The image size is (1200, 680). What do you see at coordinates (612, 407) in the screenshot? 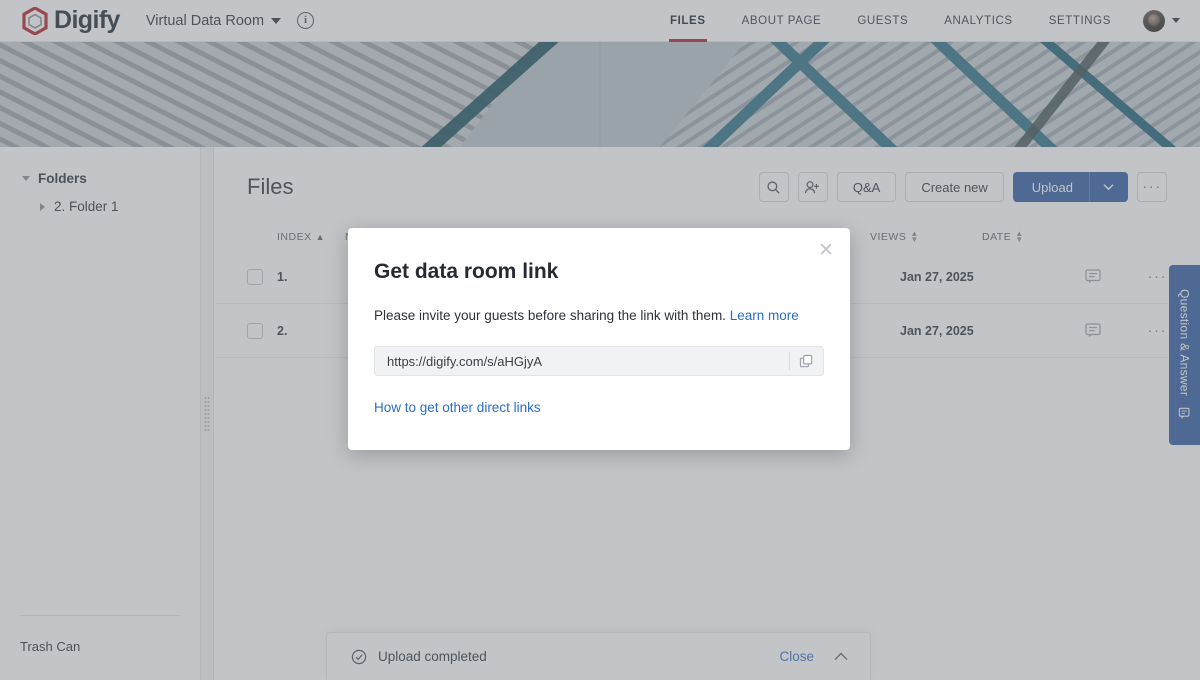
I see `other-direct-links-link: How to get other direct links` at bounding box center [612, 407].